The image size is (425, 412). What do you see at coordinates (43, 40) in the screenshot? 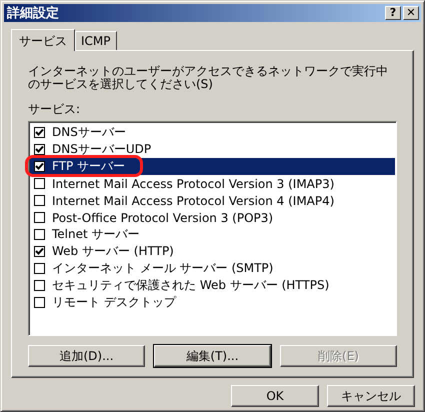
I see `tab: サービス` at bounding box center [43, 40].